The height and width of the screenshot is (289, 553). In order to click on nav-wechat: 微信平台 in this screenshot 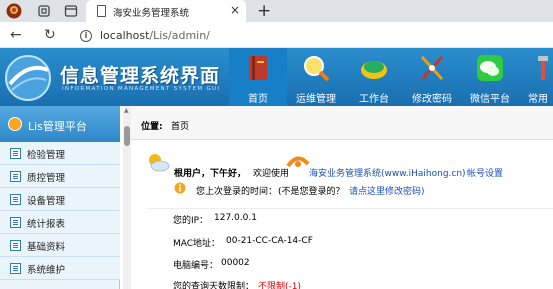, I will do `click(490, 77)`.